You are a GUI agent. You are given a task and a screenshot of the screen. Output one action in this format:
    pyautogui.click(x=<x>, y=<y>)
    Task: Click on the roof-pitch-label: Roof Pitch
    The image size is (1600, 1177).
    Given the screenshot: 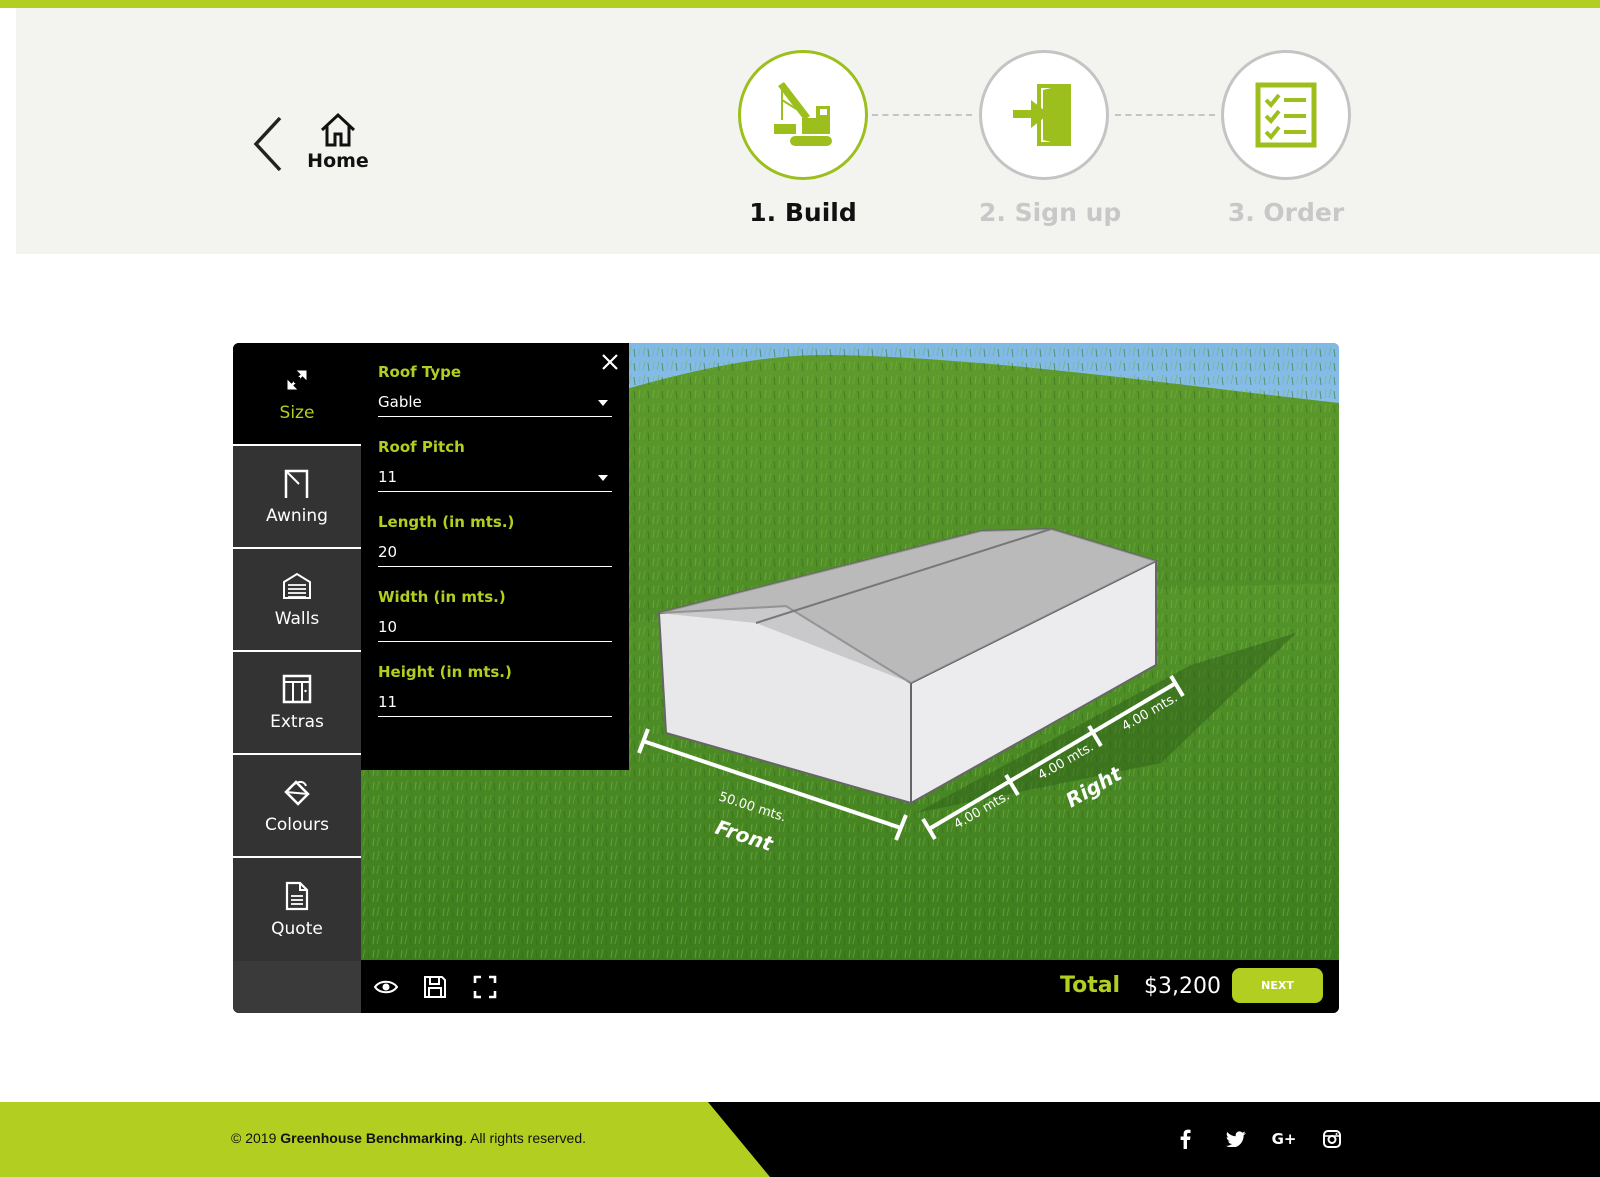 What is the action you would take?
    pyautogui.click(x=421, y=447)
    